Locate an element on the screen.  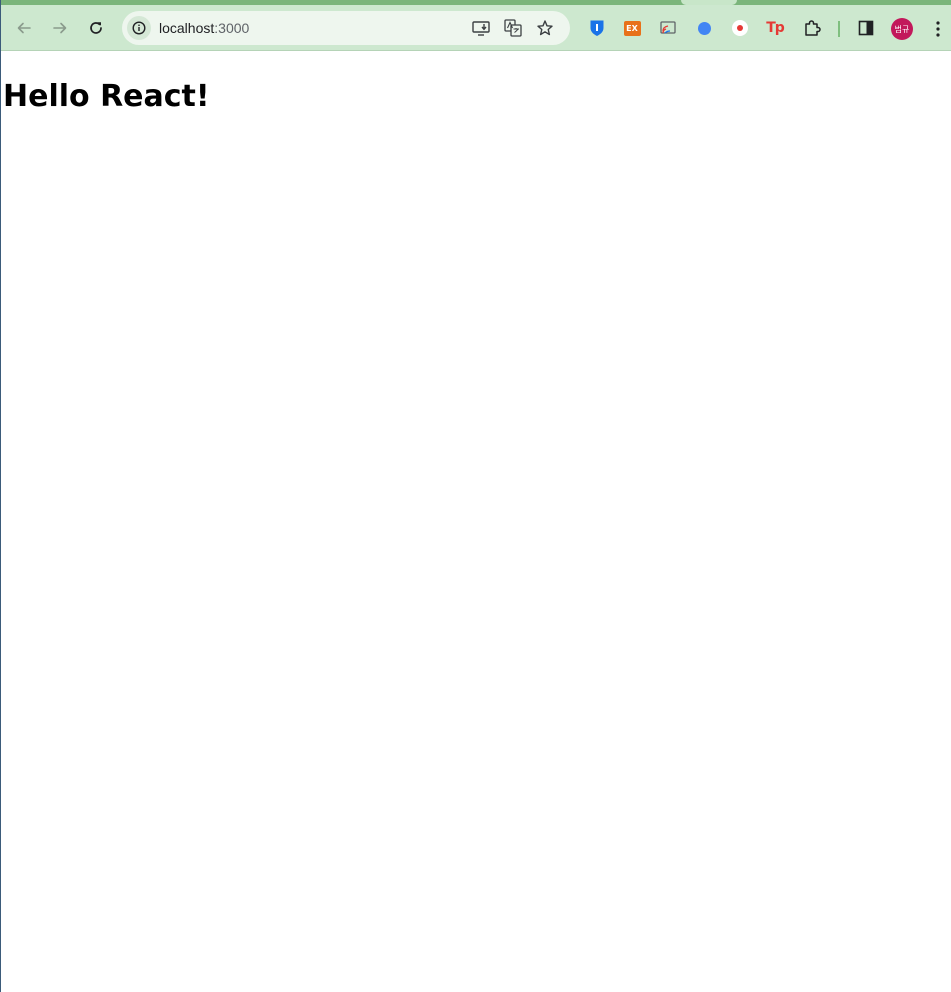
reload-button is located at coordinates (96, 28).